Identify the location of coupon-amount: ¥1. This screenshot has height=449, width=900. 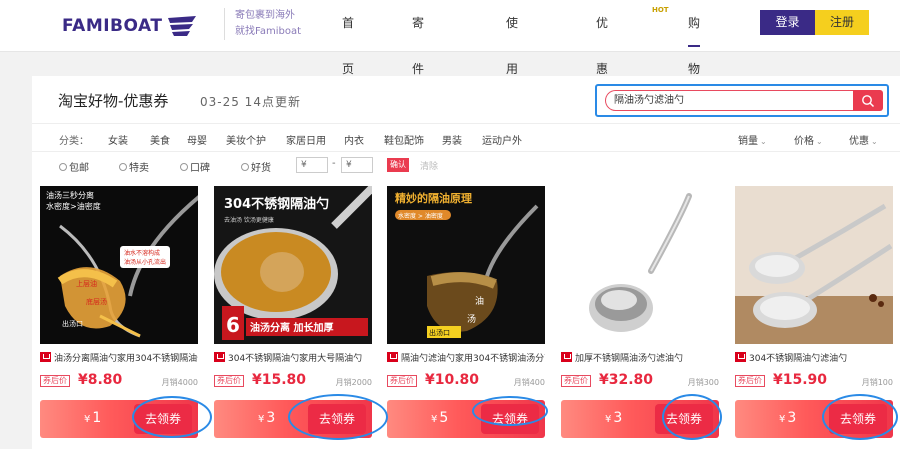
(92, 418).